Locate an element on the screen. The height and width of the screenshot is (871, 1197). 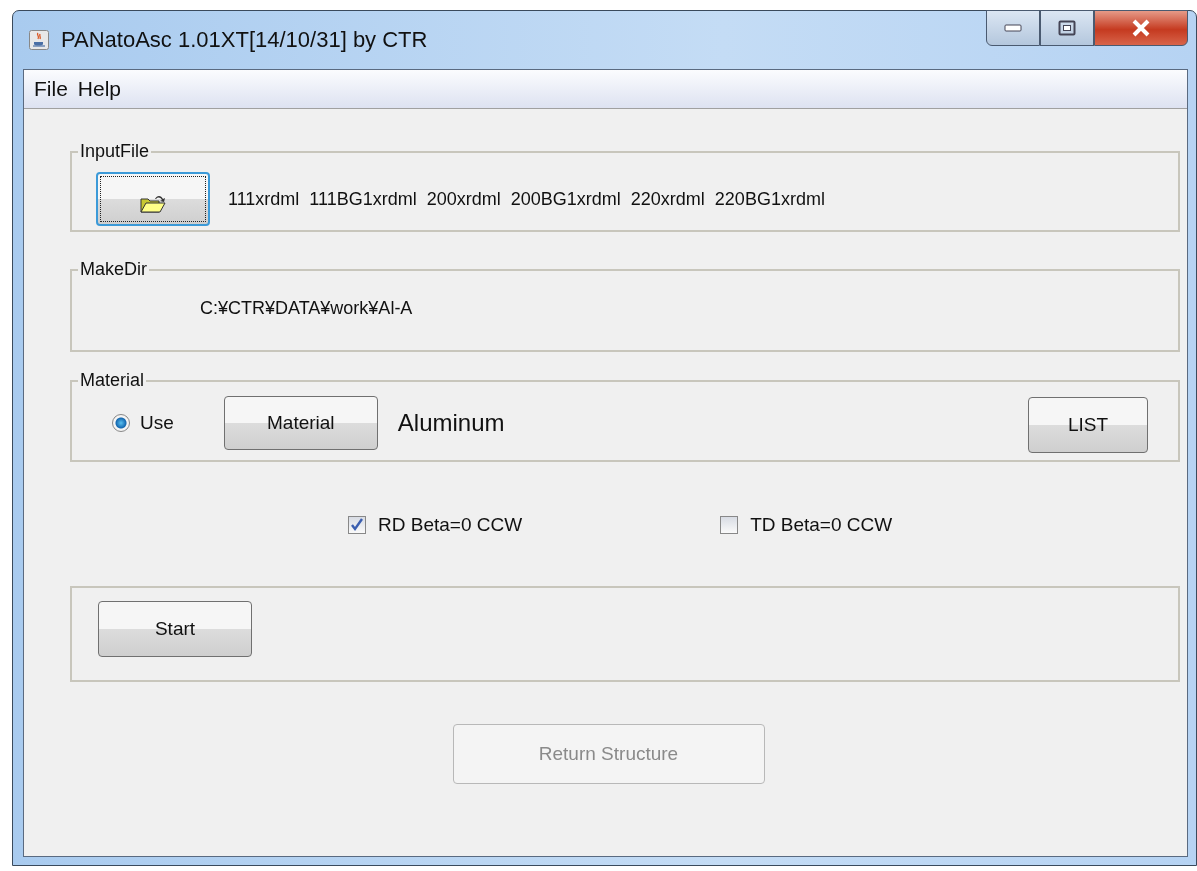
minimize-icon is located at coordinates (1013, 28).